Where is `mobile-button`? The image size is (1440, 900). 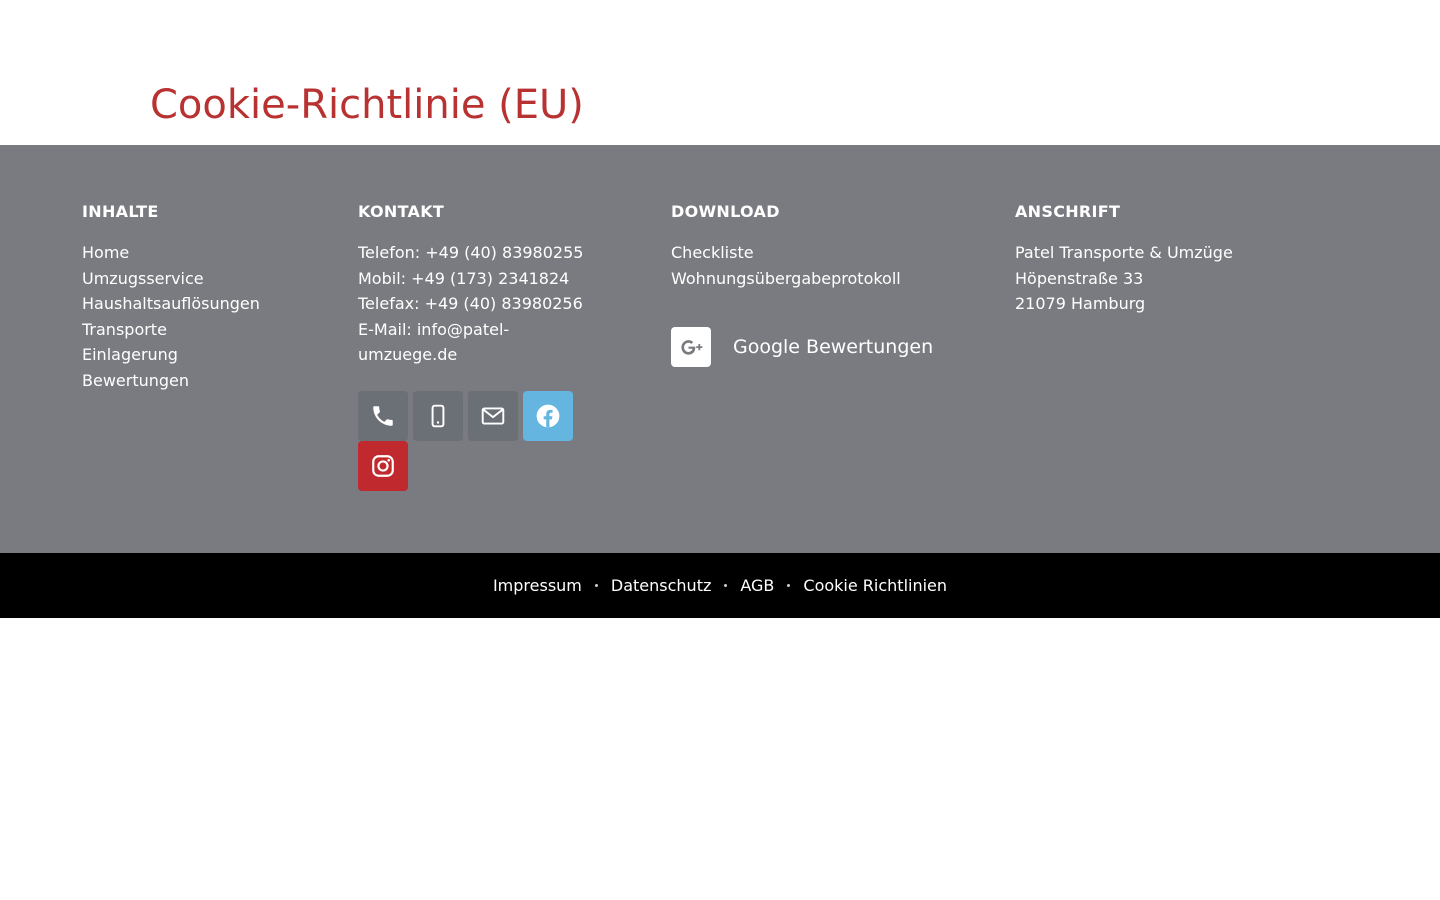 mobile-button is located at coordinates (438, 415).